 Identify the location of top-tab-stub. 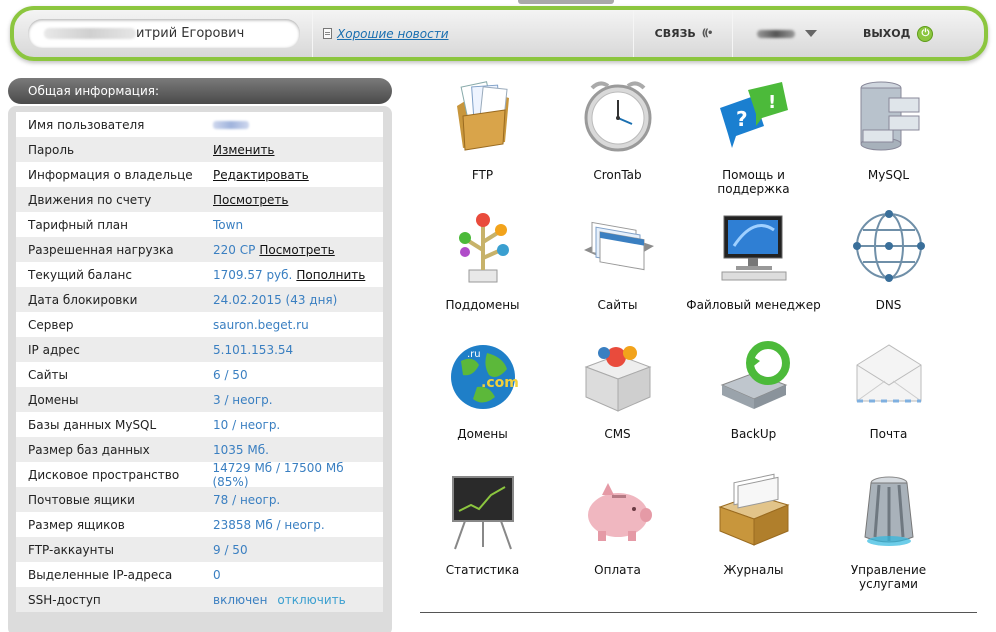
(566, 2).